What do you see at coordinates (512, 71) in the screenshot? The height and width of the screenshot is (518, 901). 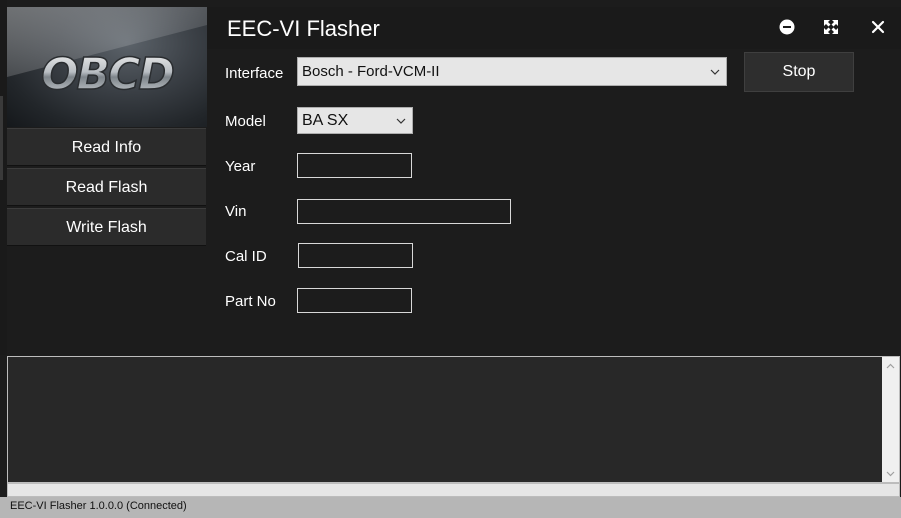 I see `interface-select: Bosch - Ford-VCM-II` at bounding box center [512, 71].